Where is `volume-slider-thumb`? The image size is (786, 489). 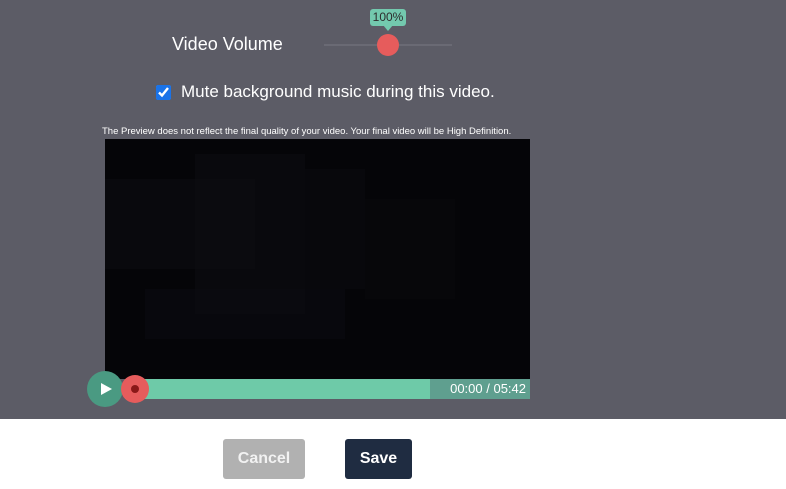 volume-slider-thumb is located at coordinates (388, 45).